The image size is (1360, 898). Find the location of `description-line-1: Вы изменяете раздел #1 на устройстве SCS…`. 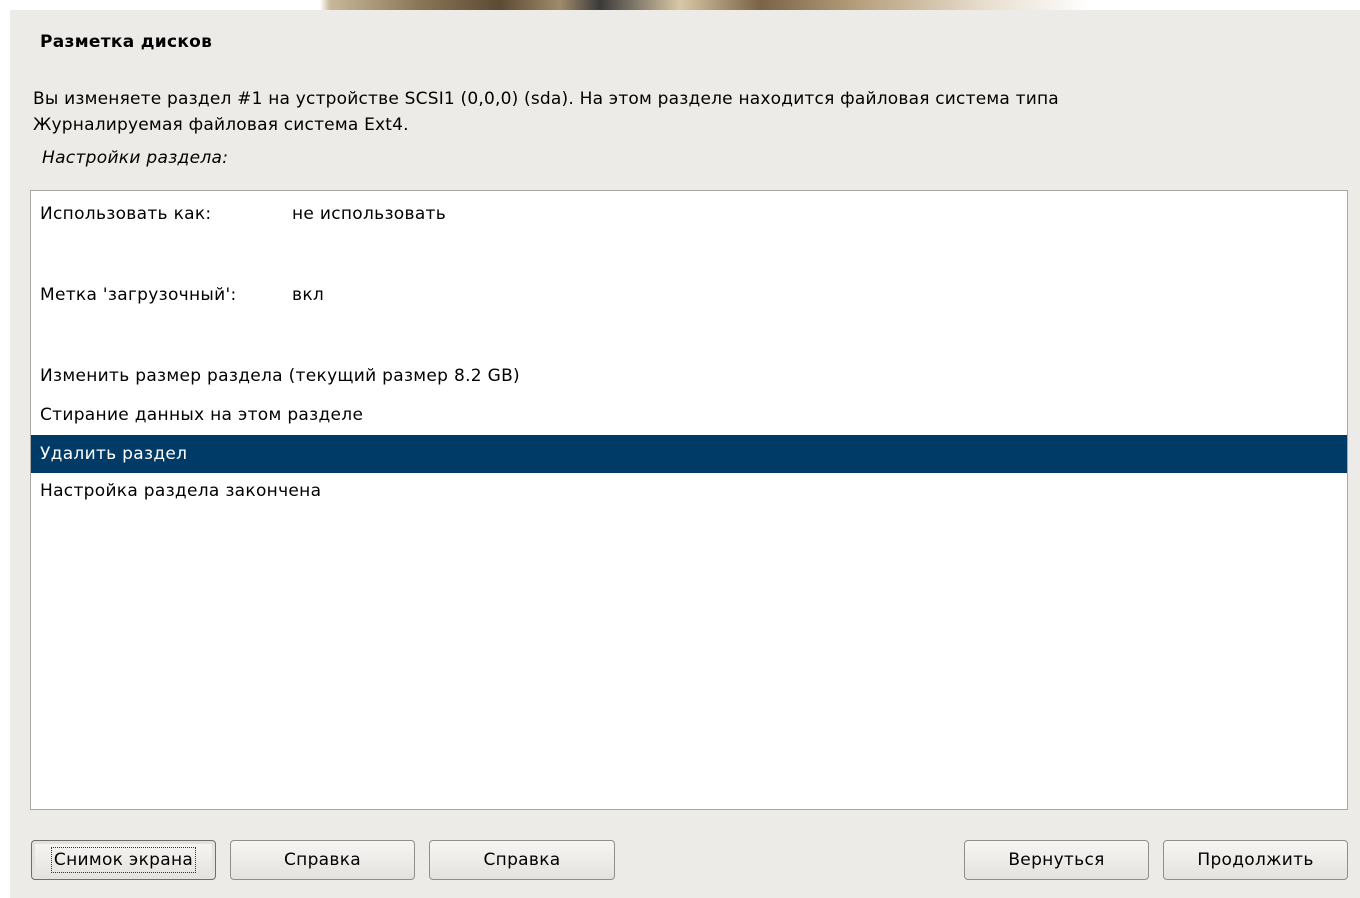

description-line-1: Вы изменяете раздел #1 на устройстве SCS… is located at coordinates (546, 99).